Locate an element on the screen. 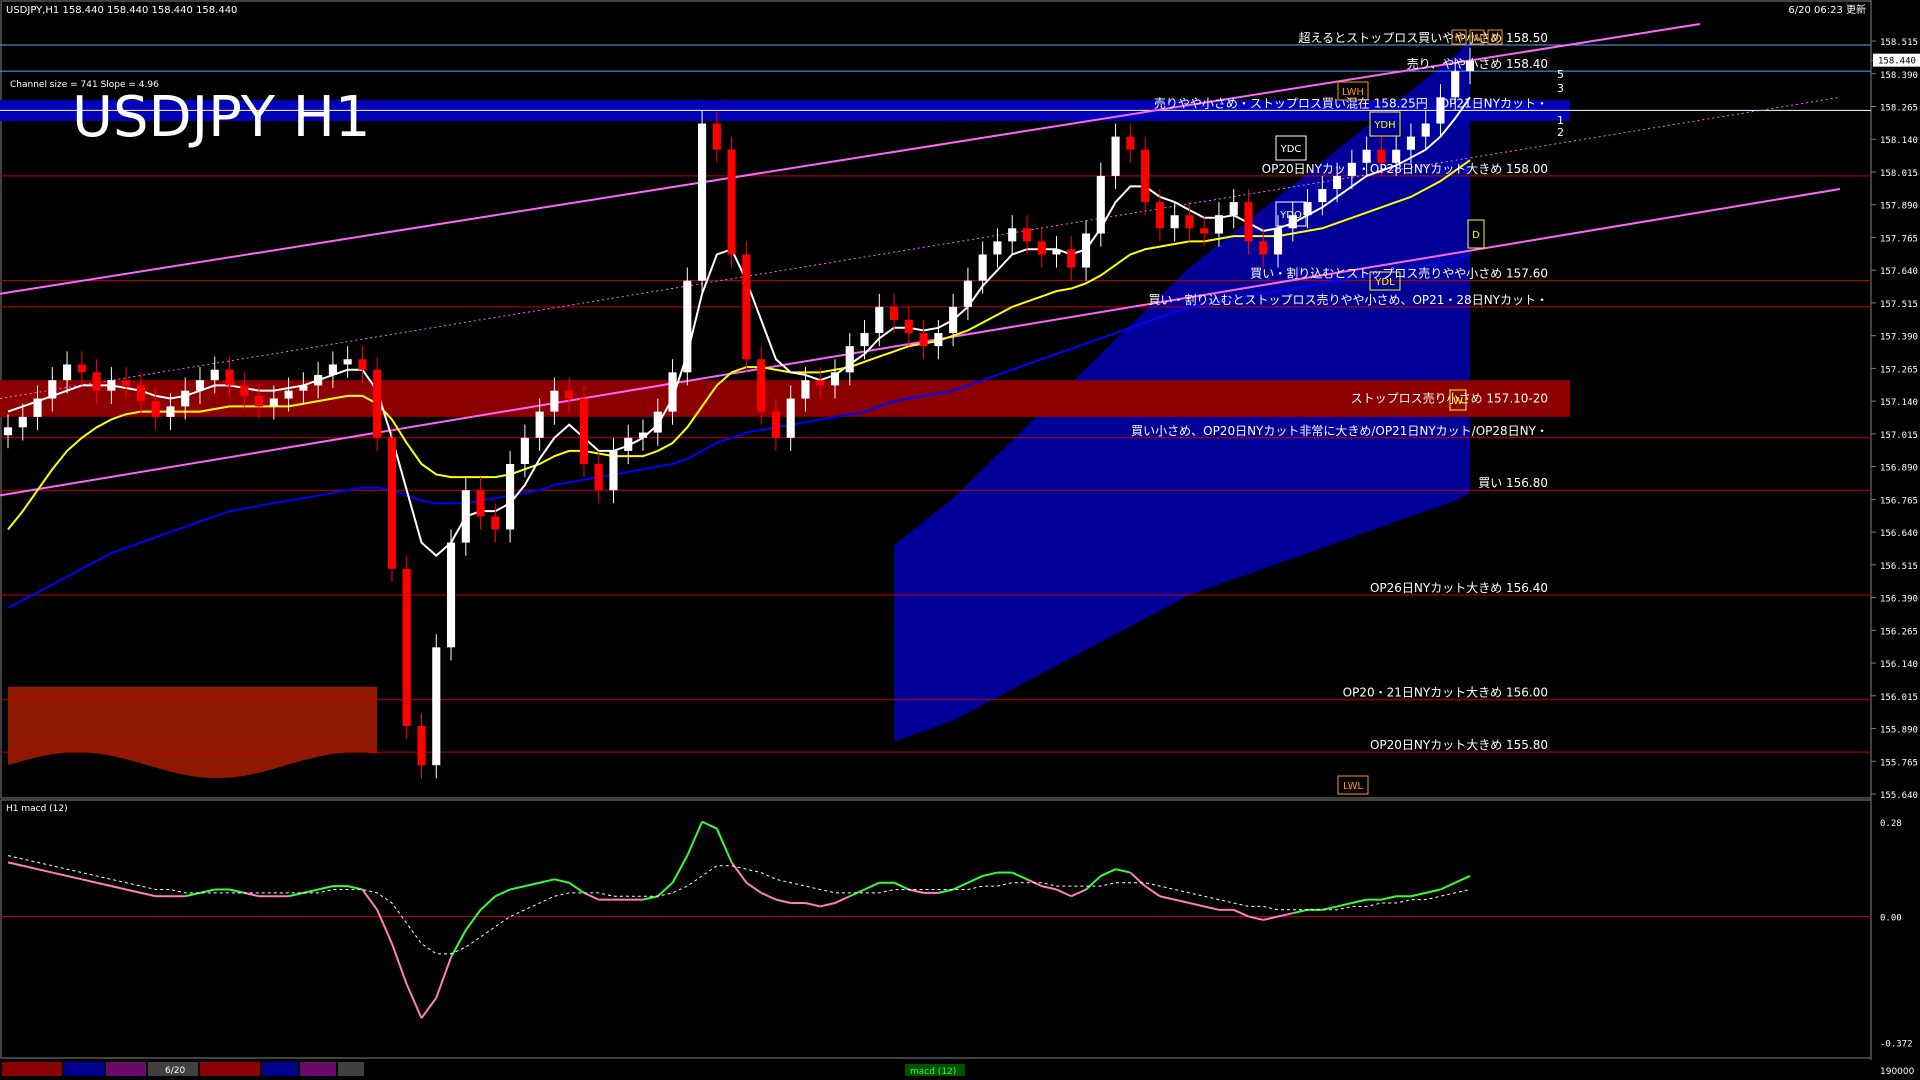 The image size is (1920, 1080). marker-m: M is located at coordinates (1459, 38).